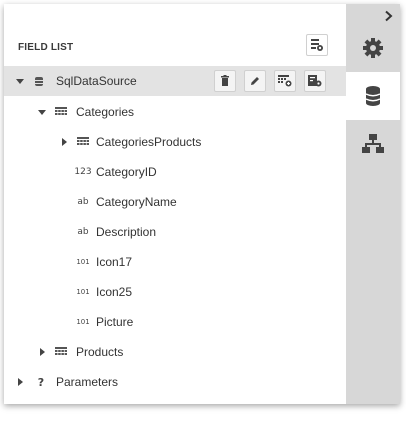  I want to click on query-settings-icon, so click(315, 81).